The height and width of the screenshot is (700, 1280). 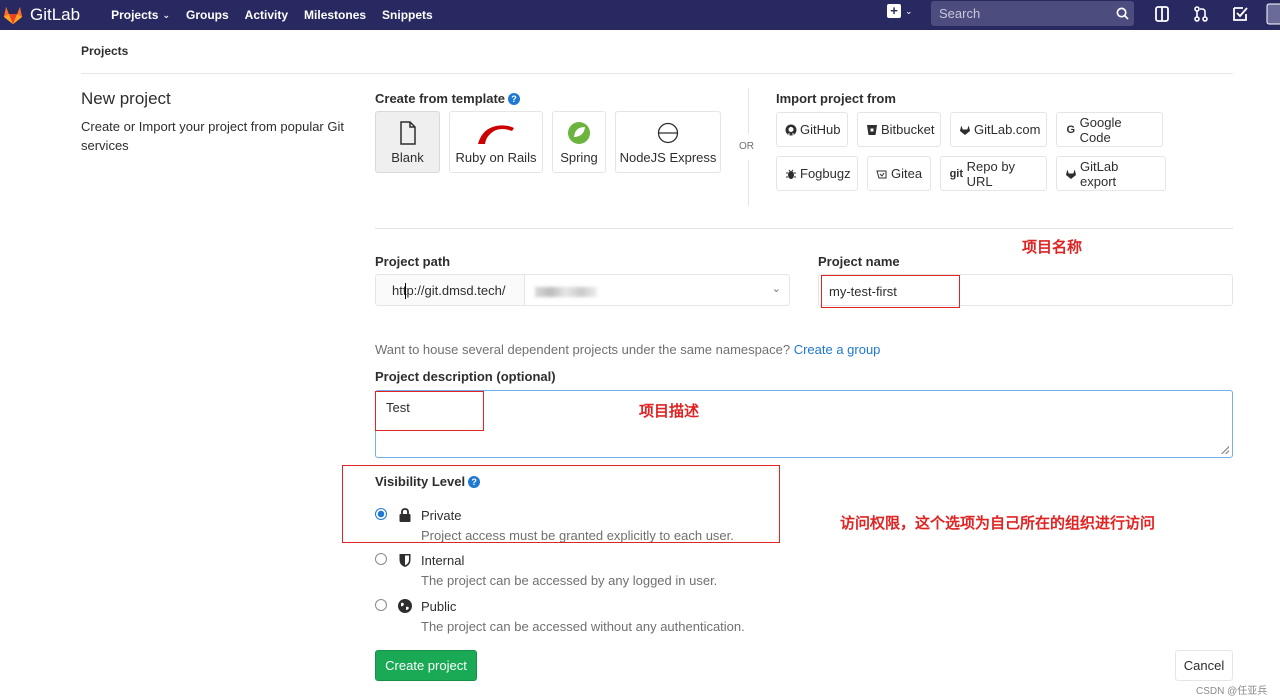 I want to click on import-fogbugz-button: Fogbugz, so click(x=817, y=173).